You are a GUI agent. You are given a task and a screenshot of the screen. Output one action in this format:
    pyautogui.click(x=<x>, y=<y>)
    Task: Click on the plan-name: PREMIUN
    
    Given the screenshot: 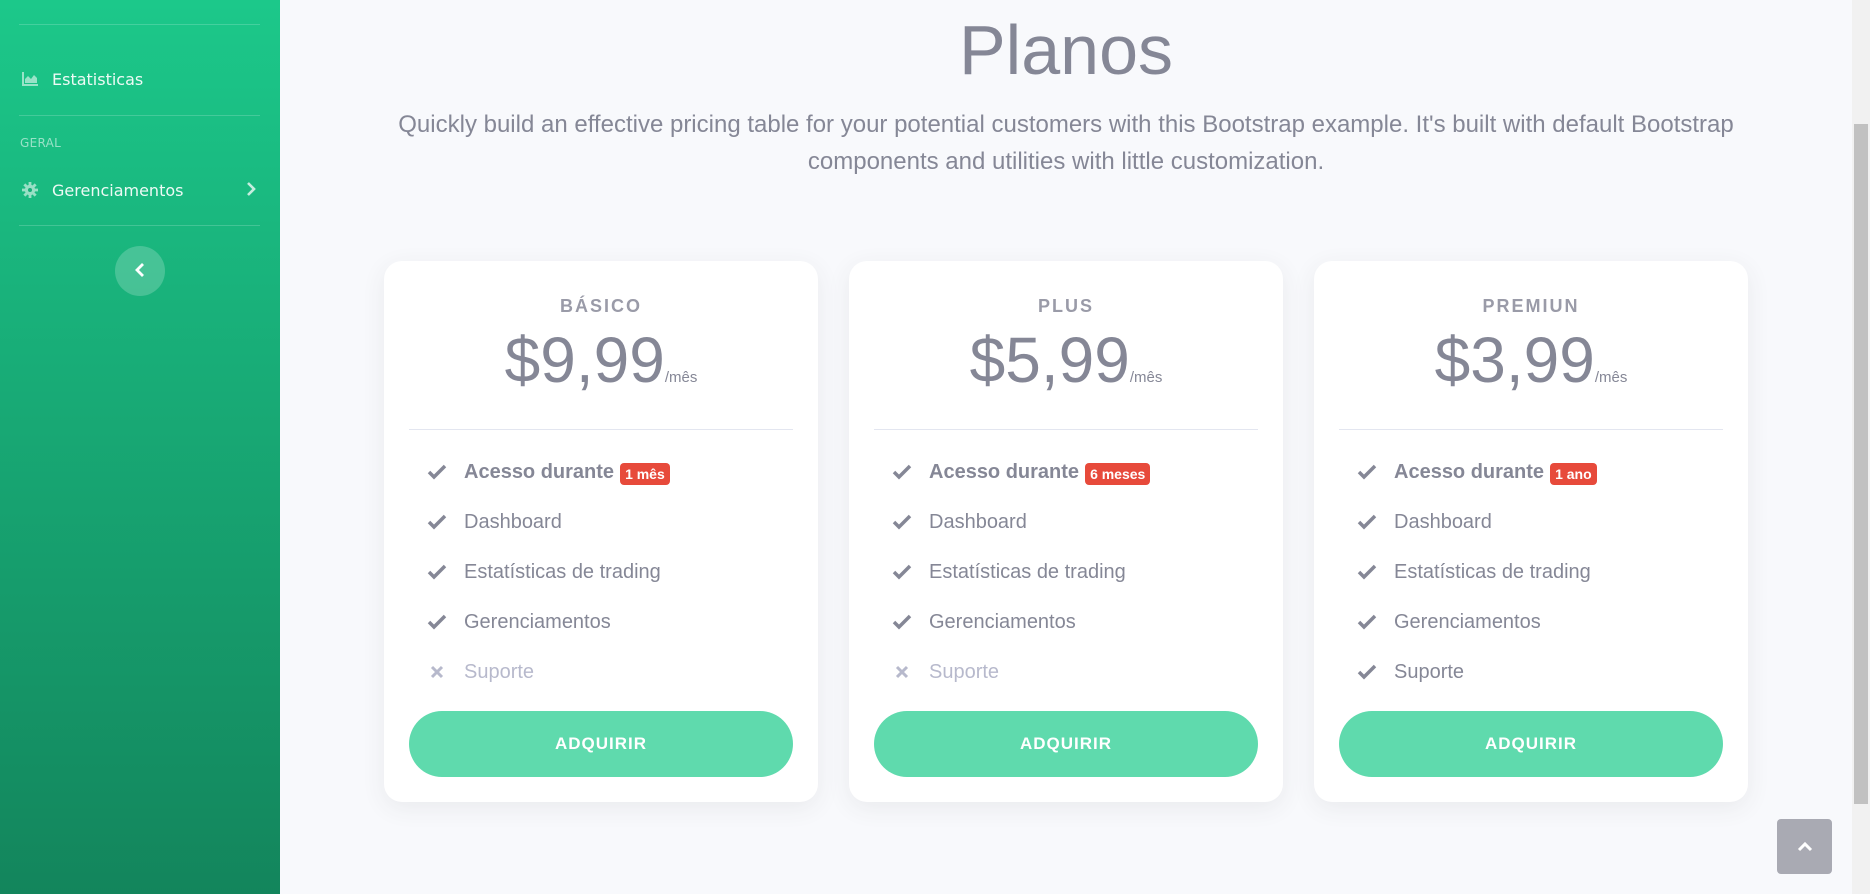 What is the action you would take?
    pyautogui.click(x=1531, y=306)
    